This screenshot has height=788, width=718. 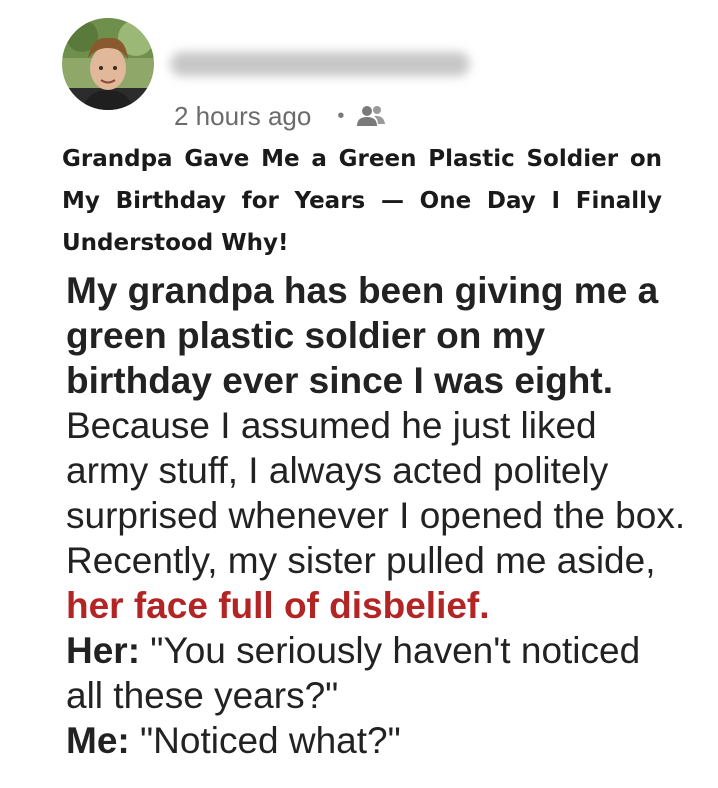 What do you see at coordinates (371, 116) in the screenshot?
I see `people-icon` at bounding box center [371, 116].